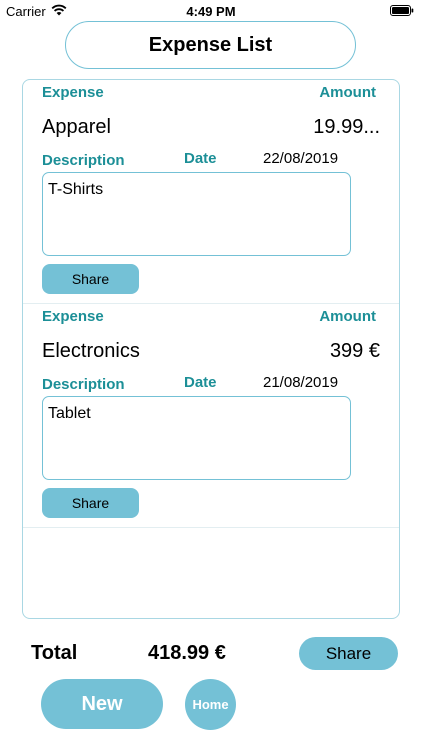  Describe the element at coordinates (301, 382) in the screenshot. I see `expense-date: 21/08/2019` at that location.